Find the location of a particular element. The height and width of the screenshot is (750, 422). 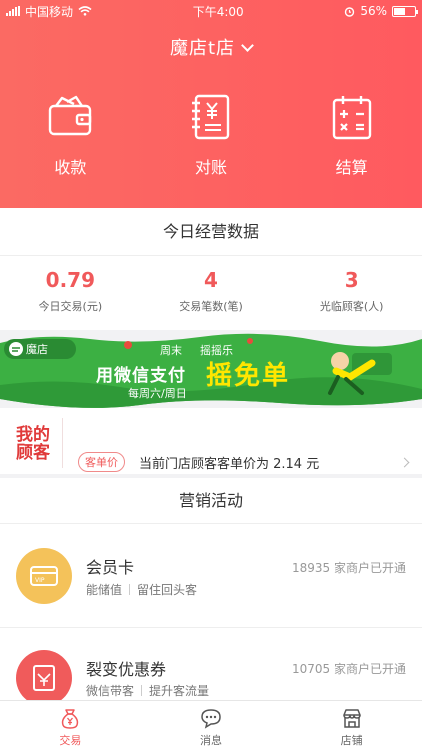

tab-label: 店铺 is located at coordinates (351, 740).